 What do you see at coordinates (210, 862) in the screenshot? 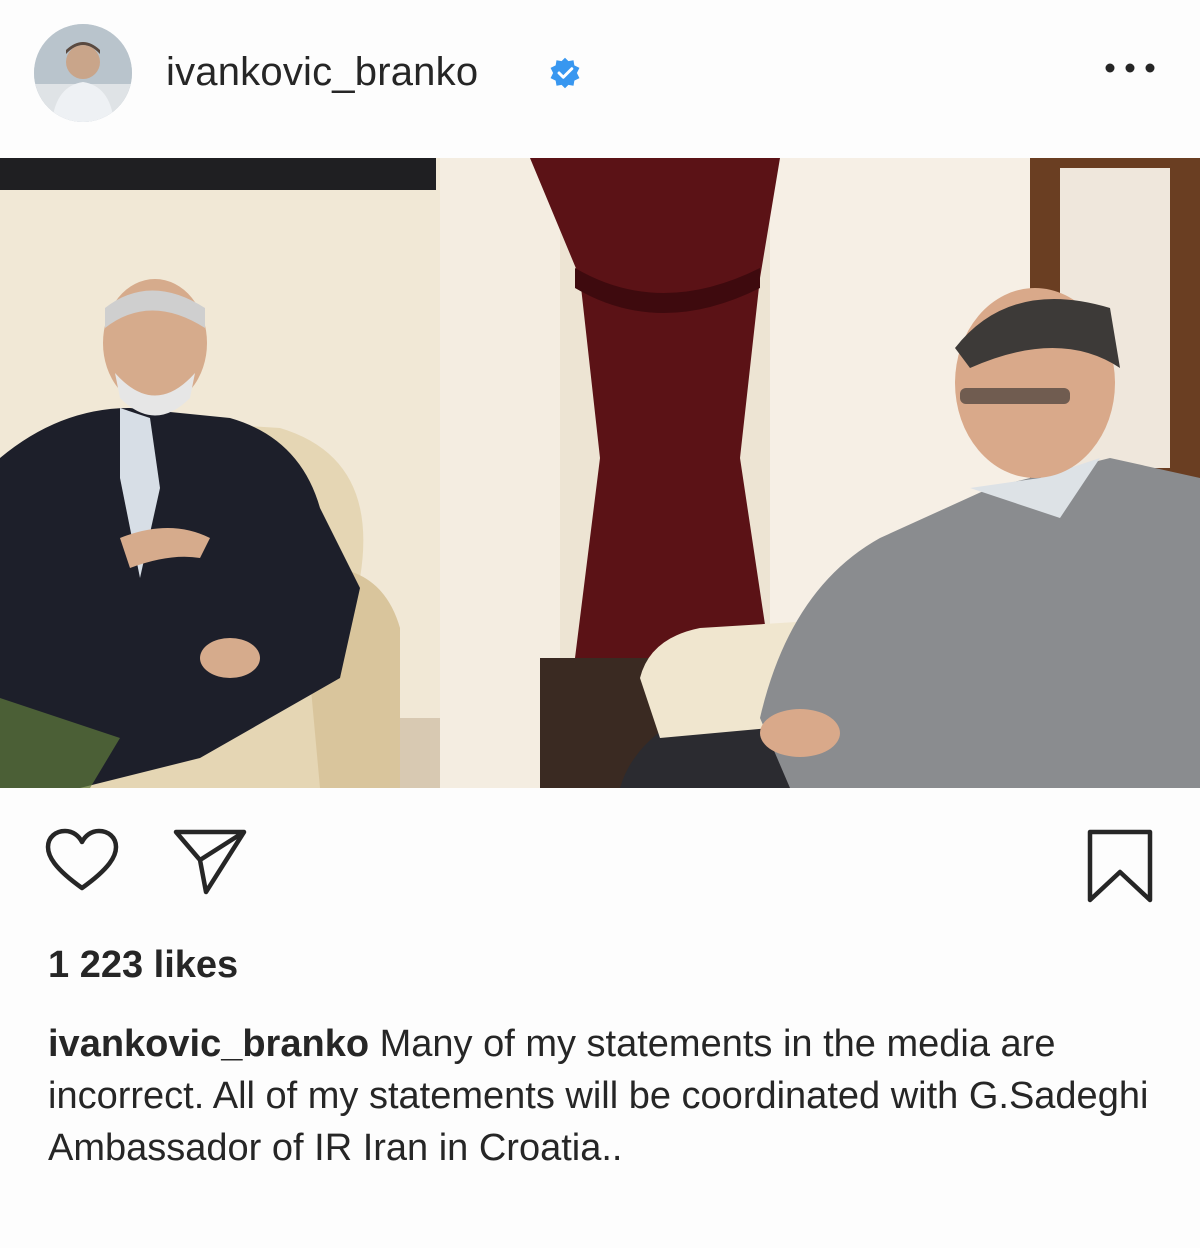
I see `paper-plane-icon` at bounding box center [210, 862].